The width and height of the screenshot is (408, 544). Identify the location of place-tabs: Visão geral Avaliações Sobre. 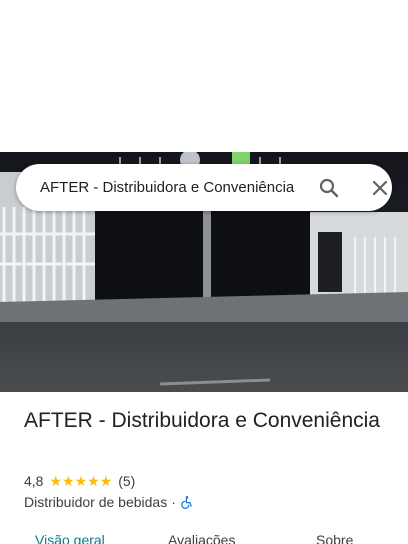
(204, 534).